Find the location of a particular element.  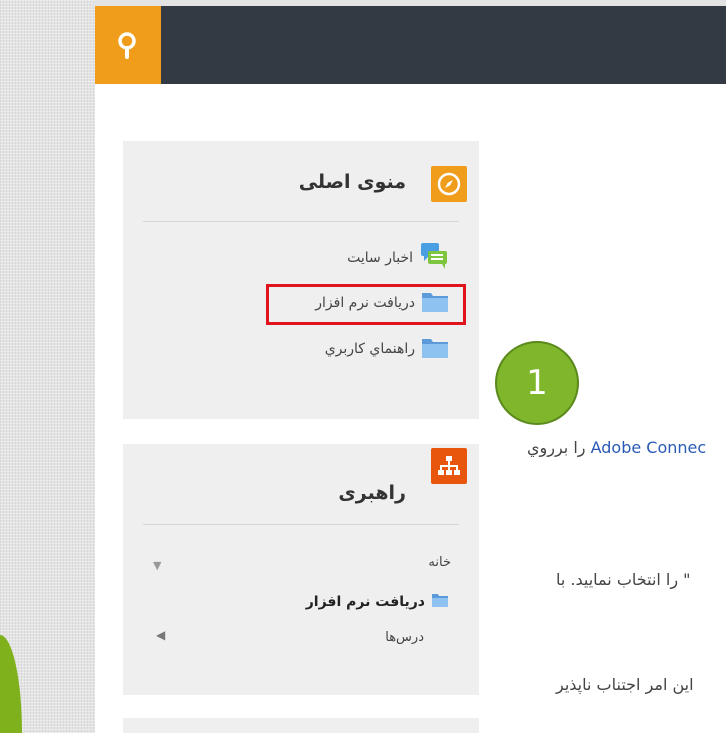

menu-item-label: راهنماي كاربري is located at coordinates (369, 349).